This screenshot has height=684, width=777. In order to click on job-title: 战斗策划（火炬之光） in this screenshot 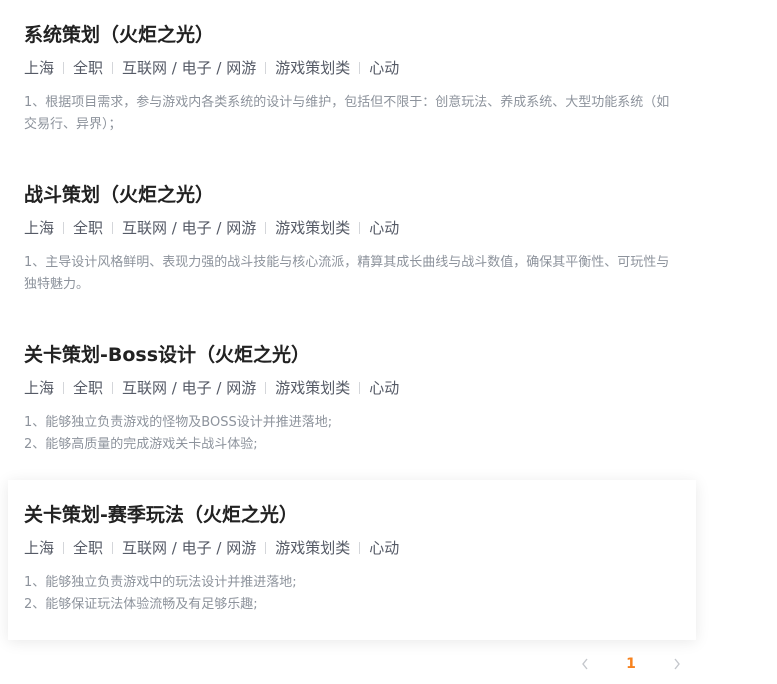, I will do `click(352, 195)`.